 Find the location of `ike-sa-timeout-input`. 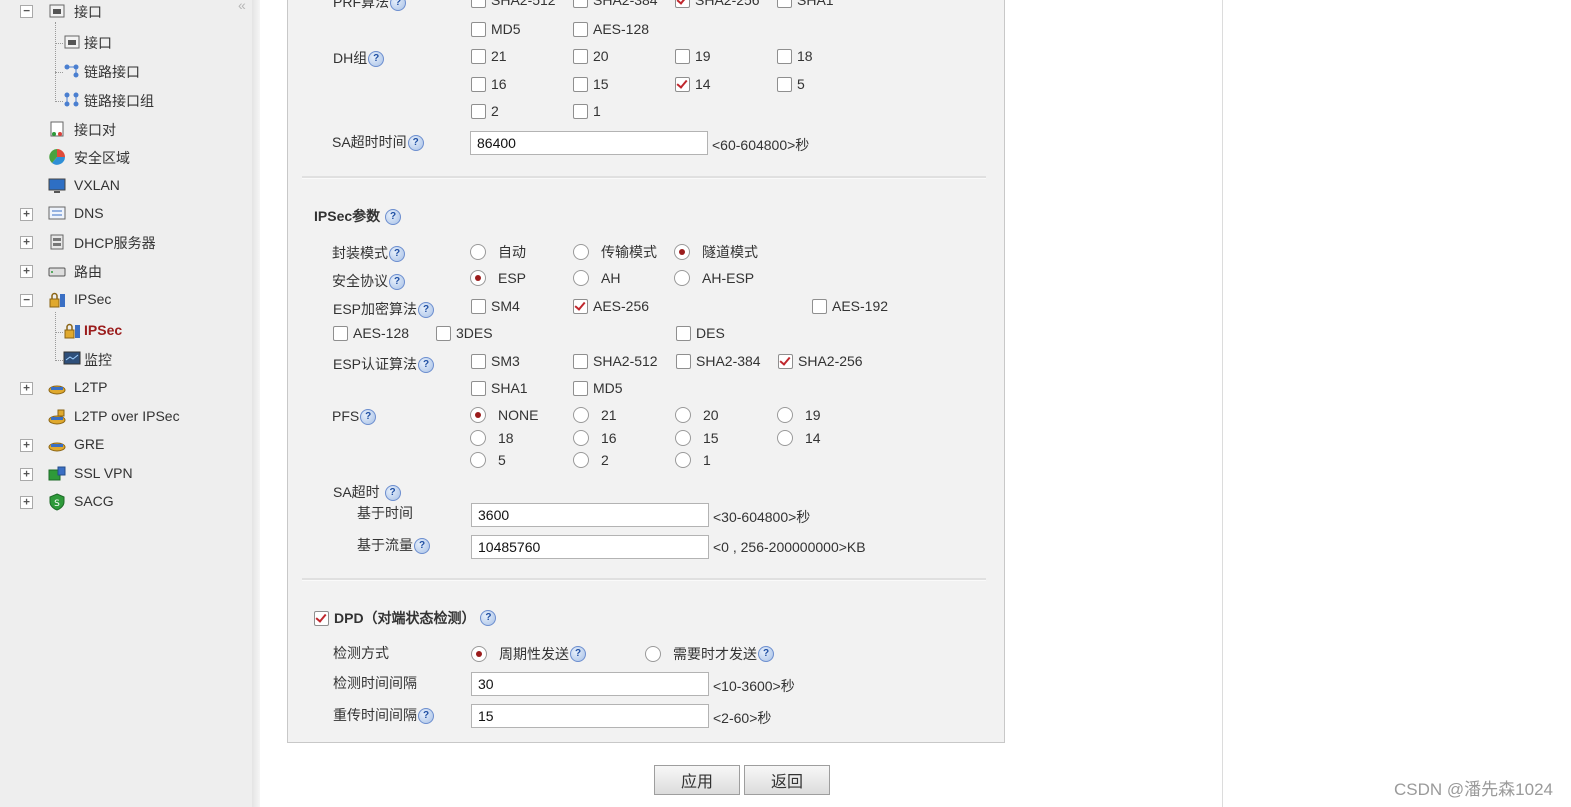

ike-sa-timeout-input is located at coordinates (589, 143).